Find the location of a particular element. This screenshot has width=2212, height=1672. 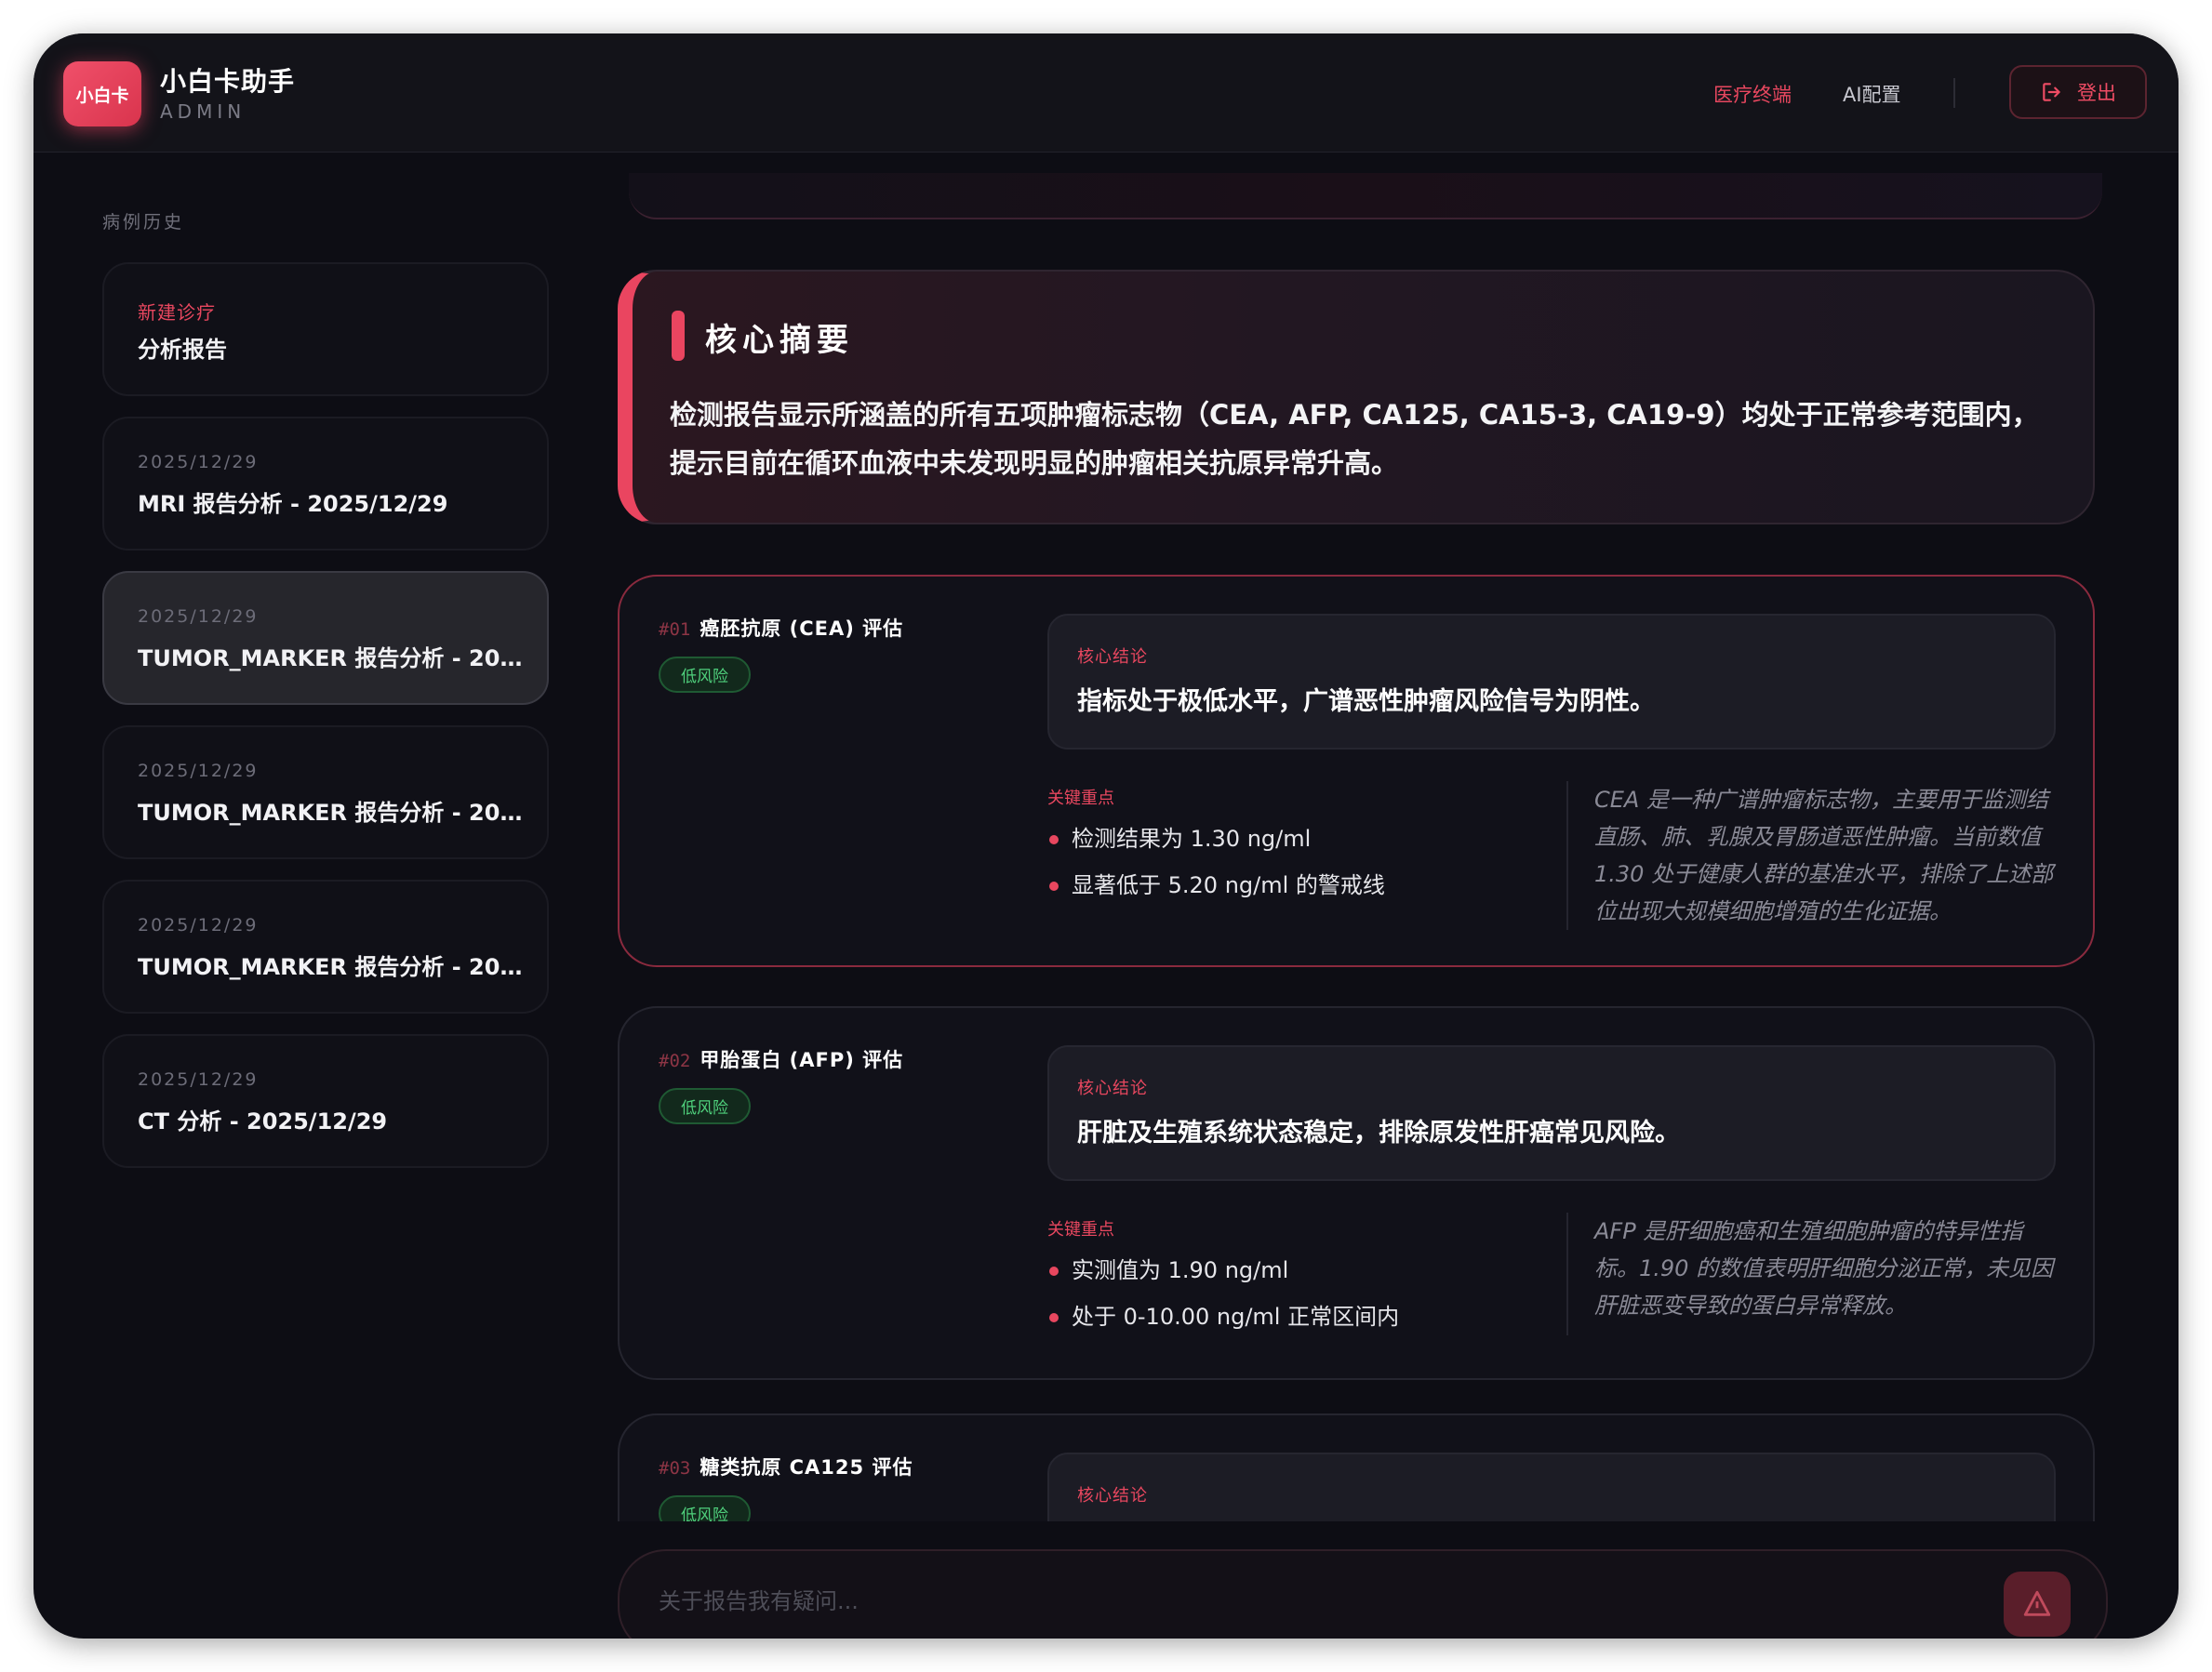

keypoint-item: 处于 0-10.00 ng/ml 正常区间内 is located at coordinates (1223, 1321).